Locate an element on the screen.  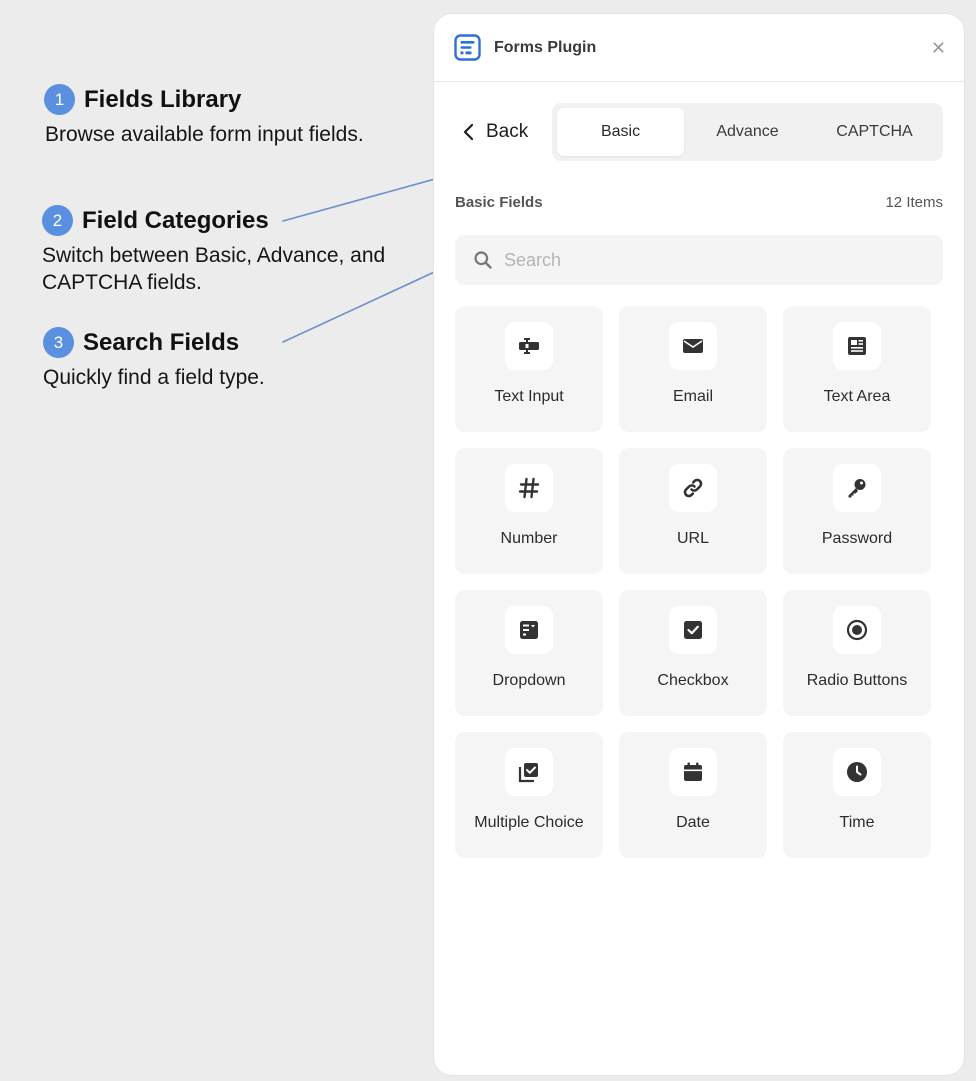
field-label: Radio Buttons is located at coordinates (857, 680).